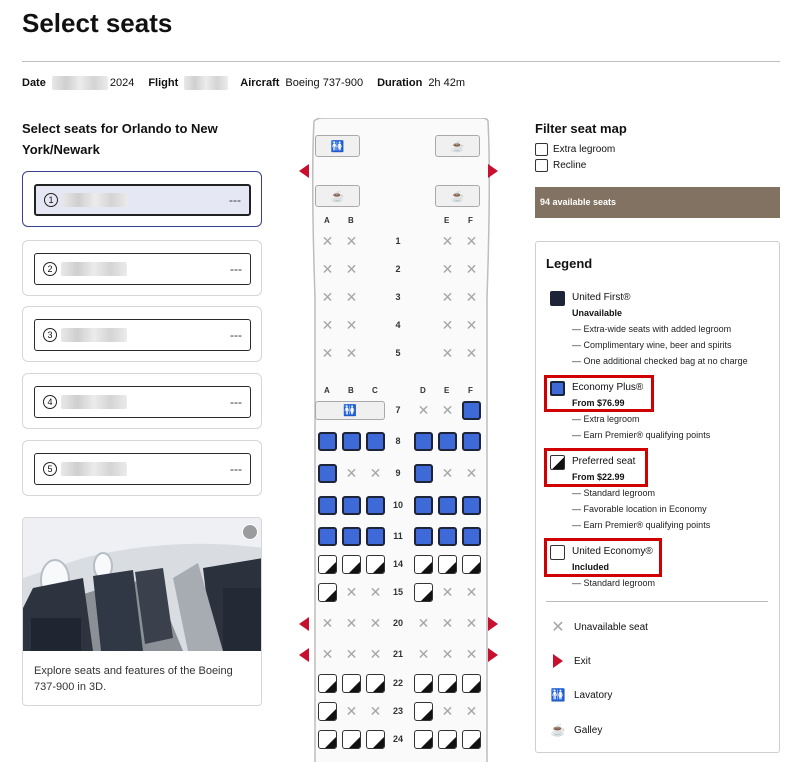 The height and width of the screenshot is (762, 791). What do you see at coordinates (375, 390) in the screenshot?
I see `column-label: C` at bounding box center [375, 390].